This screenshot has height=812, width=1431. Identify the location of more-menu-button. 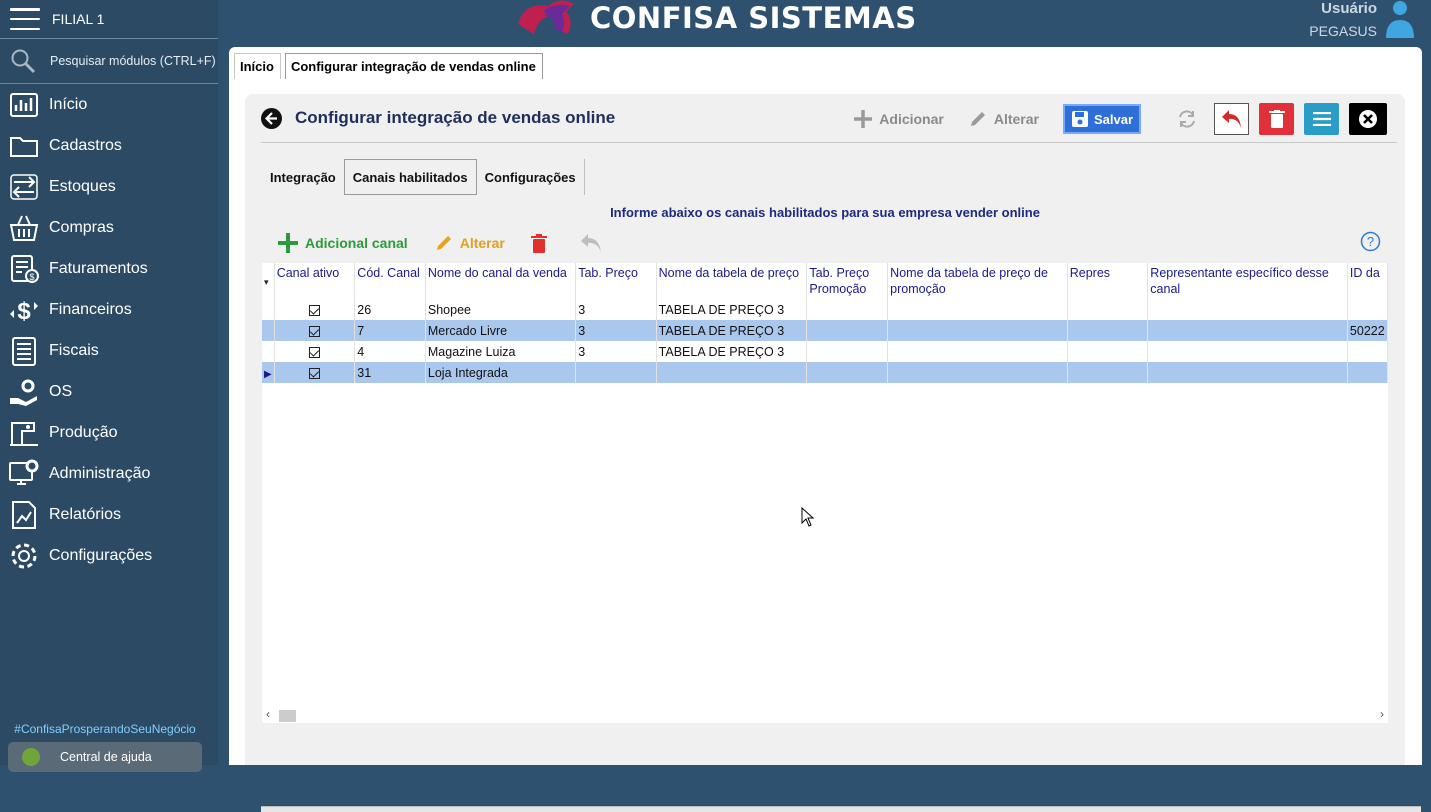
(1321, 119).